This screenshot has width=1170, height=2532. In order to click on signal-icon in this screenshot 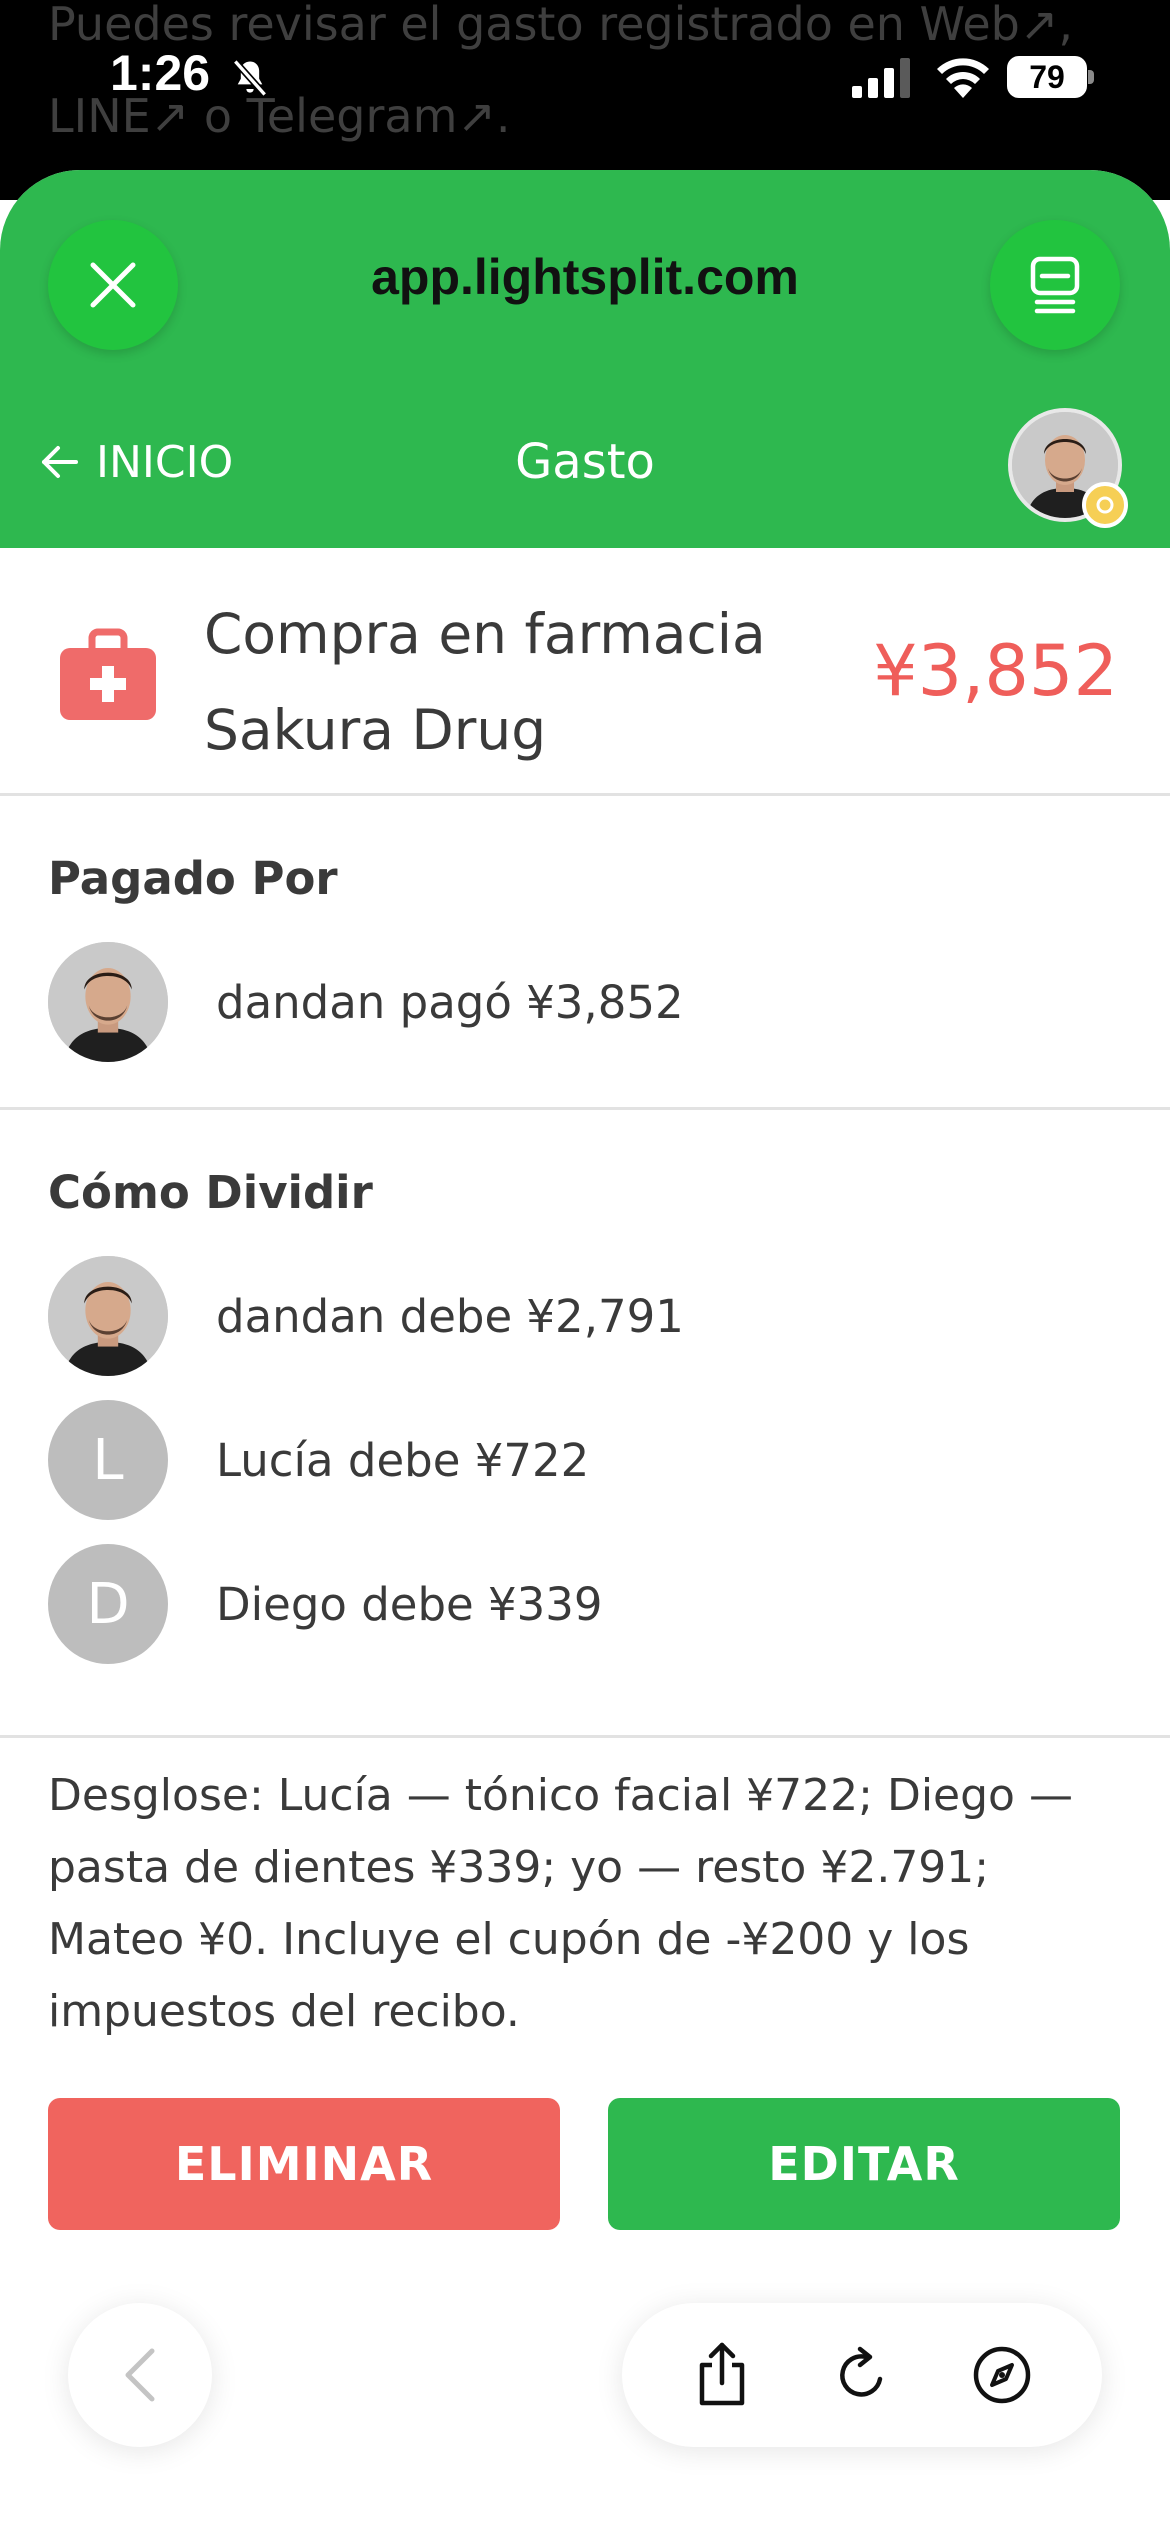, I will do `click(881, 78)`.